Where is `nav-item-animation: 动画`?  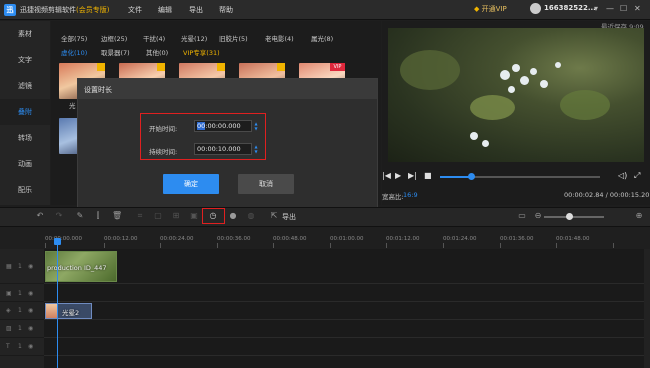
nav-item-animation: 动画 is located at coordinates (25, 164).